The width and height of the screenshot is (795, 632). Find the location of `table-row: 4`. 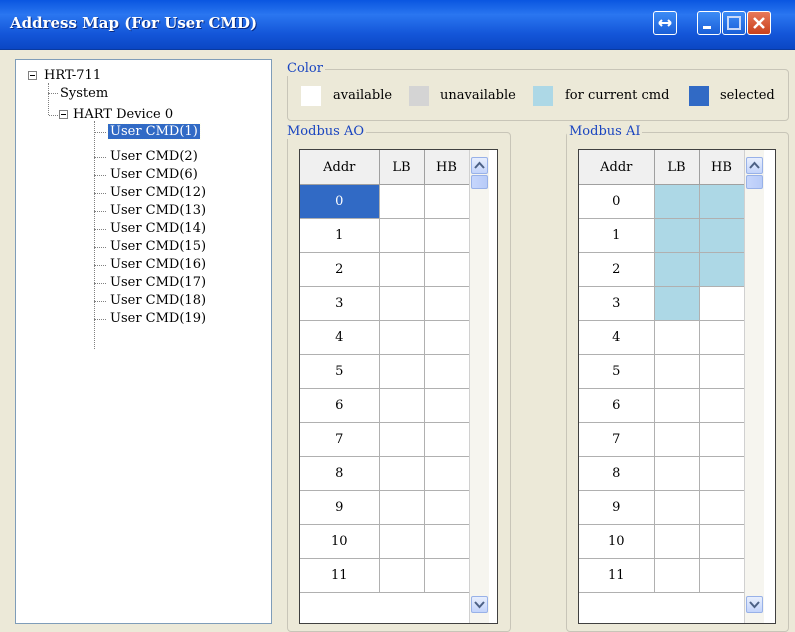

table-row: 4 is located at coordinates (385, 337).